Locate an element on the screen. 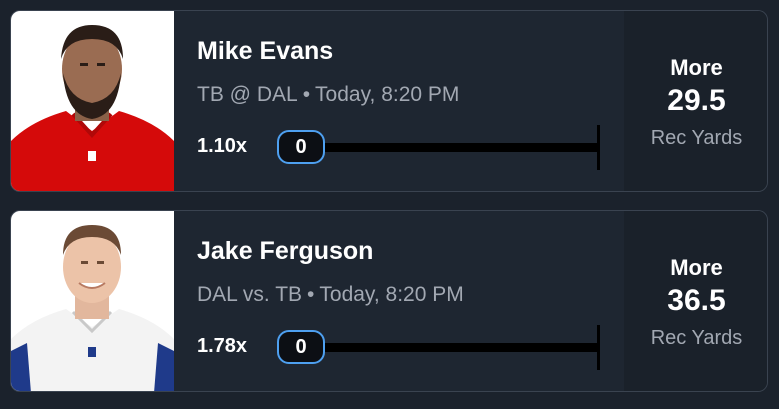 The height and width of the screenshot is (409, 779). matchup: TB @ DAL is located at coordinates (247, 94).